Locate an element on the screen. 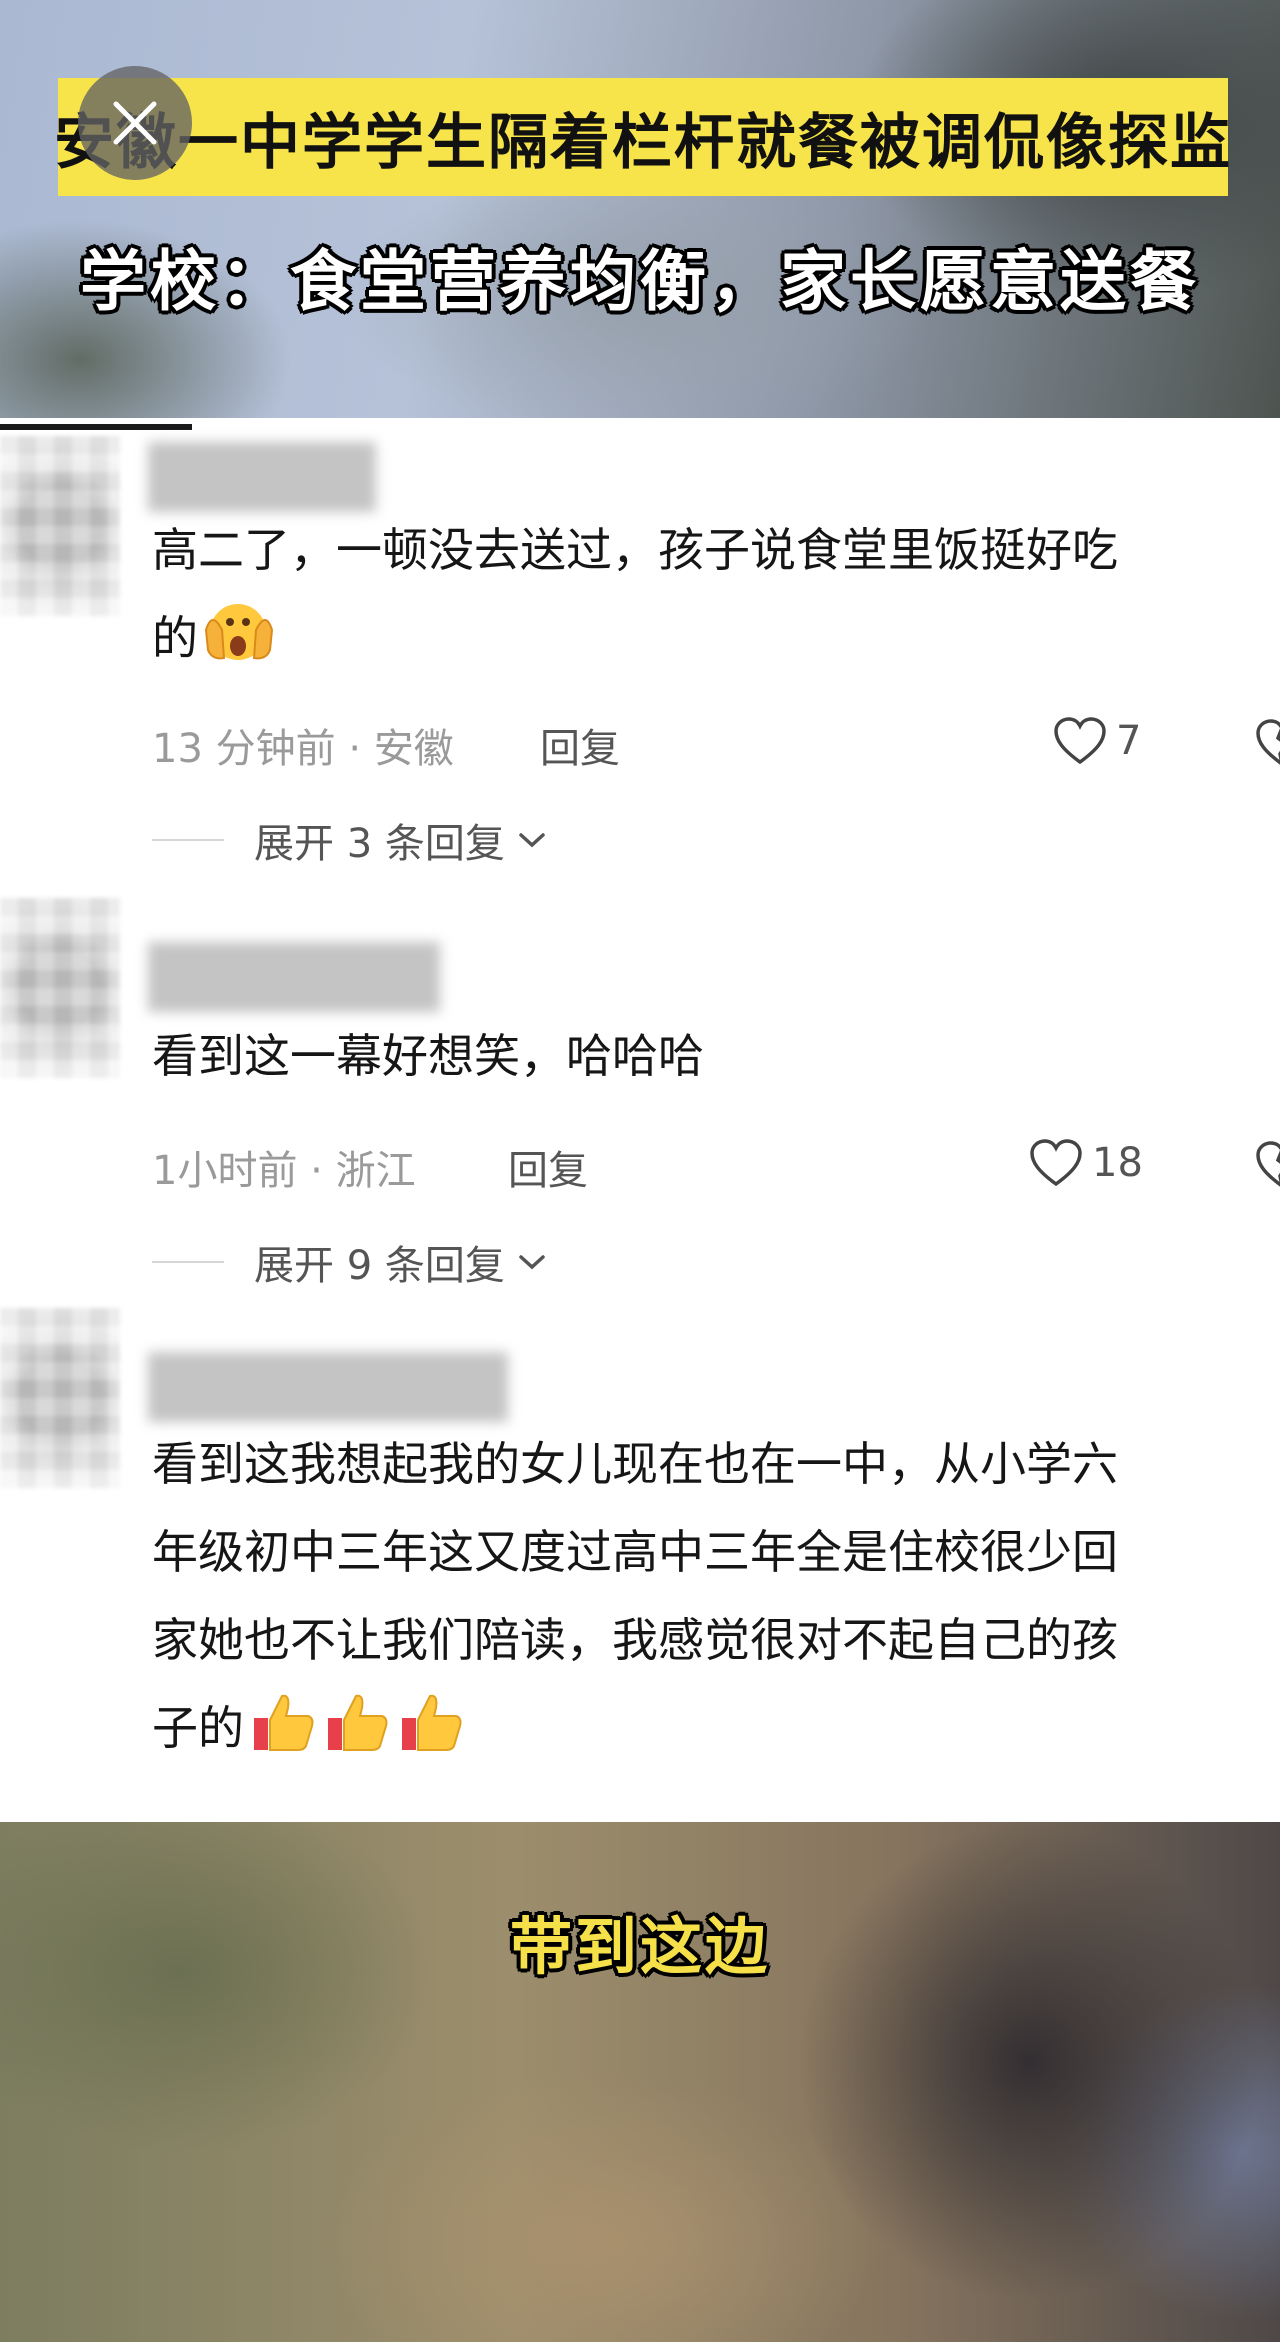 The image size is (1280, 2342). expand-replies-label: 展开 3 条回复 is located at coordinates (379, 844).